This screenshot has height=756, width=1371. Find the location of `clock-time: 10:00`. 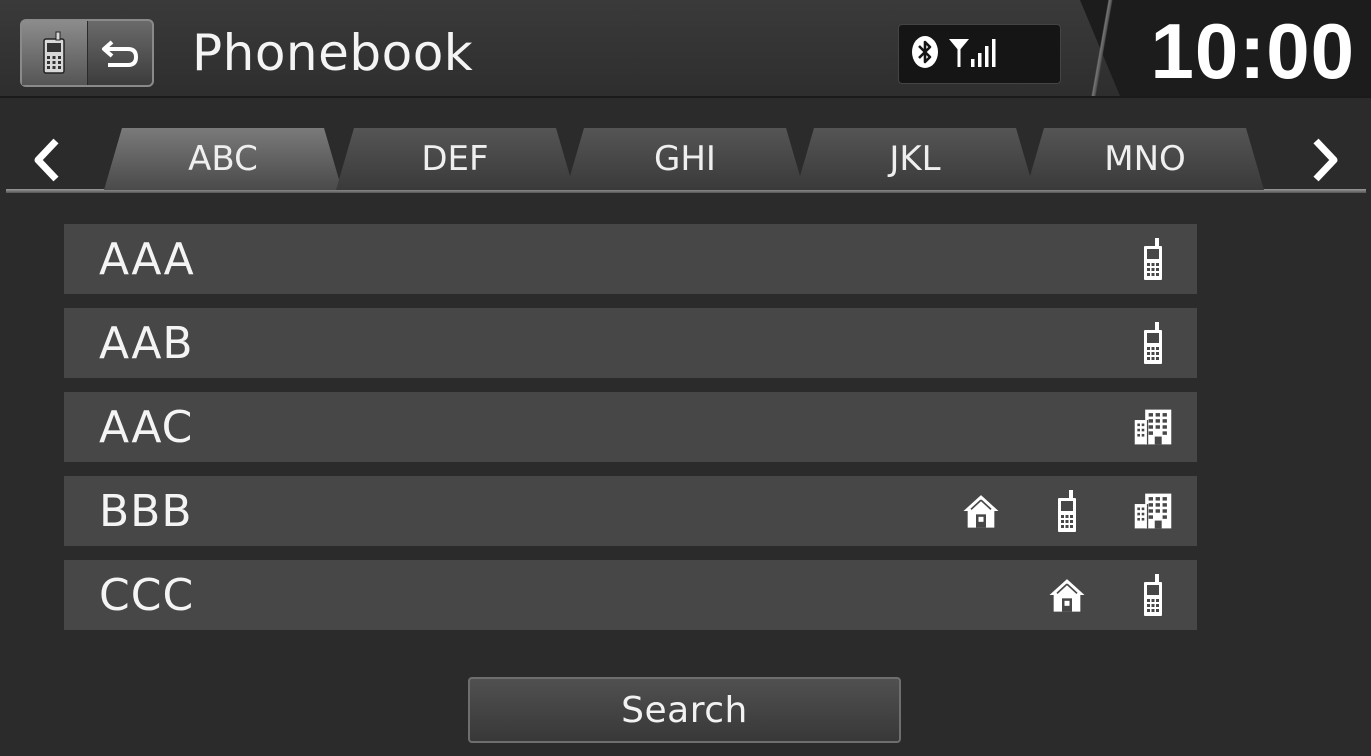

clock-time: 10:00 is located at coordinates (1252, 51).